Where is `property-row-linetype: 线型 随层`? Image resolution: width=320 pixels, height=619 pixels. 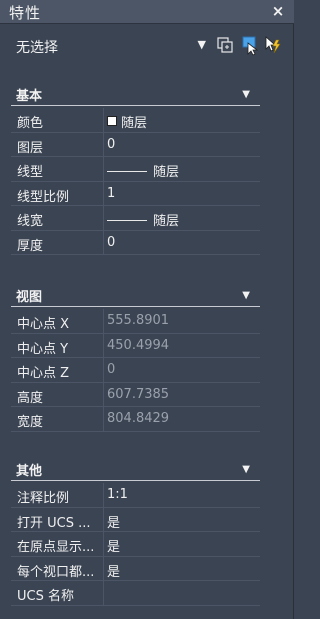 property-row-linetype: 线型 随层 is located at coordinates (135, 169).